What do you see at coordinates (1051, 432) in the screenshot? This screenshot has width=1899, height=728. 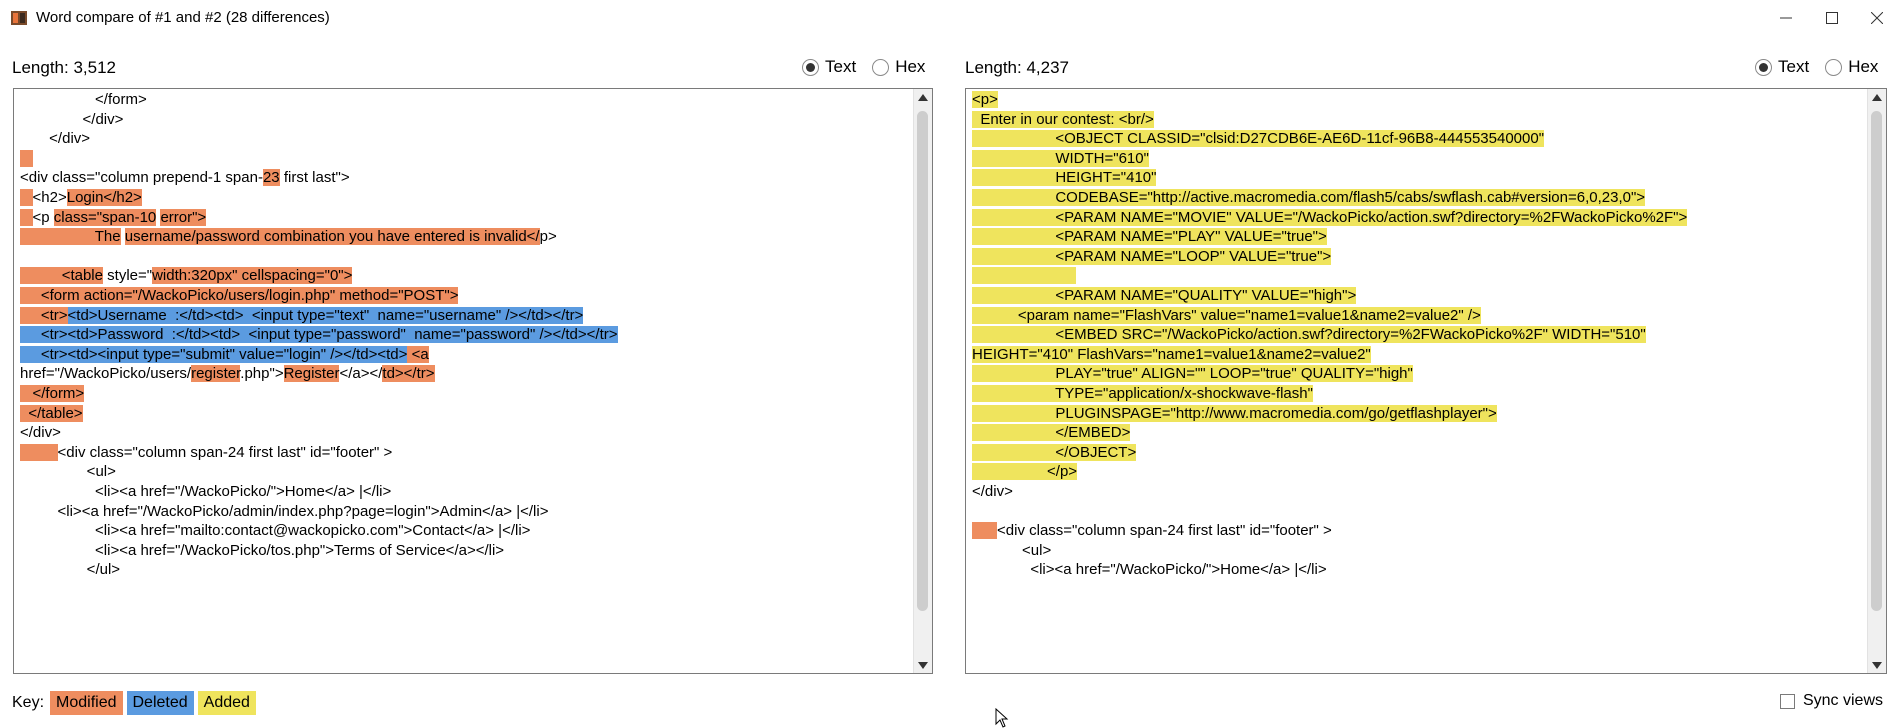 I see `right-code-segment: </EMBED>` at bounding box center [1051, 432].